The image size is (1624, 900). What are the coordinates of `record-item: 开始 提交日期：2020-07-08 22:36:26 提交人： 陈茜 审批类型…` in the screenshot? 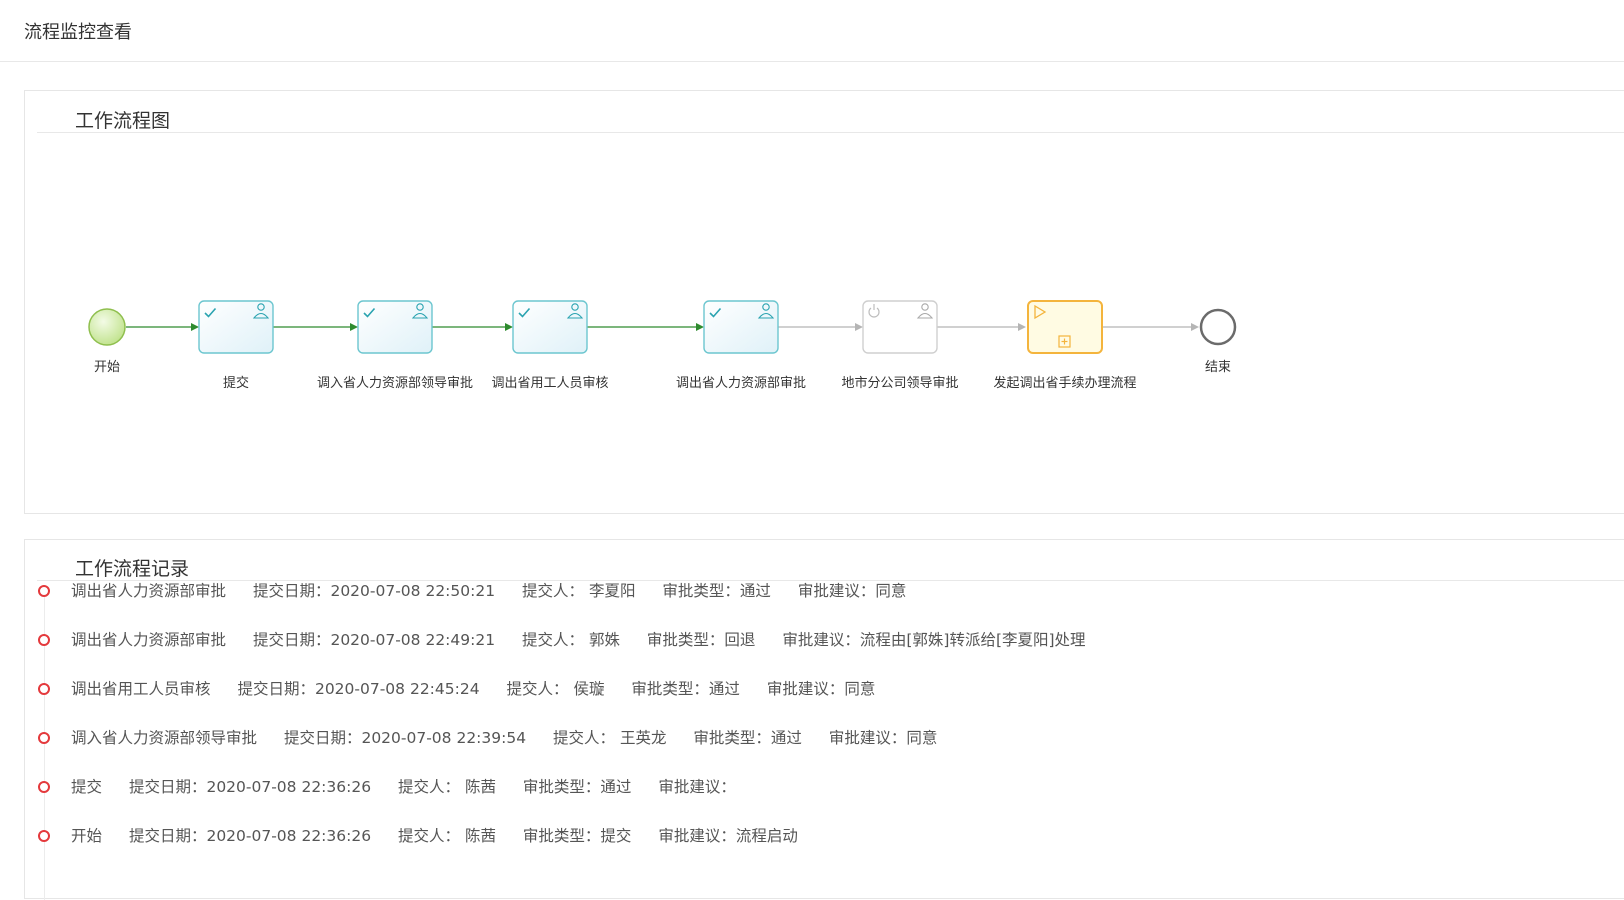 It's located at (815, 837).